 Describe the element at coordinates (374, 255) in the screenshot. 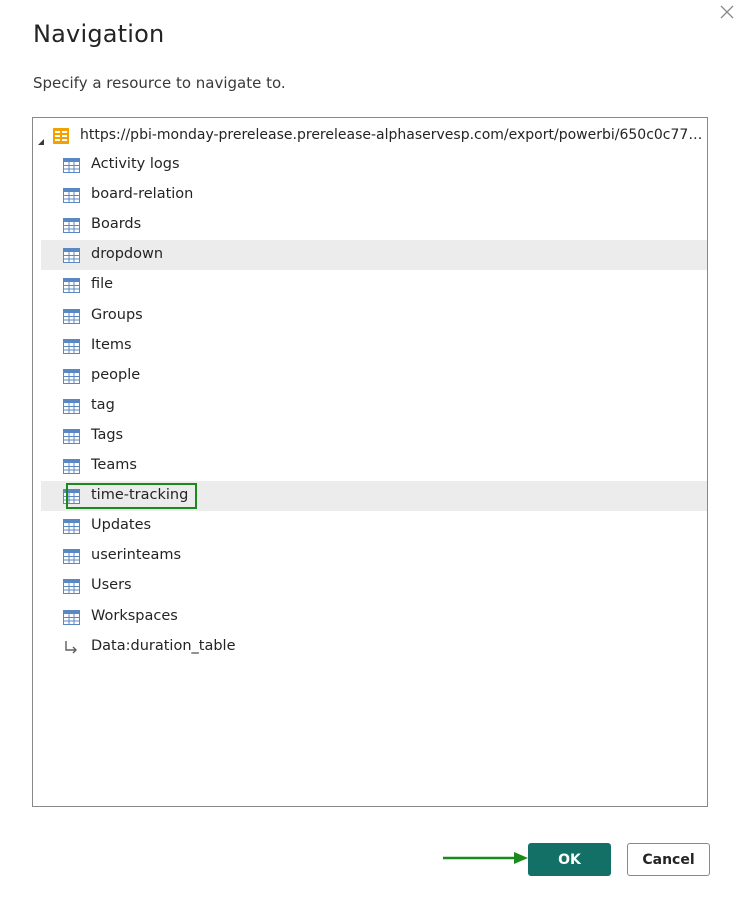

I see `tree-item: dropdown` at that location.